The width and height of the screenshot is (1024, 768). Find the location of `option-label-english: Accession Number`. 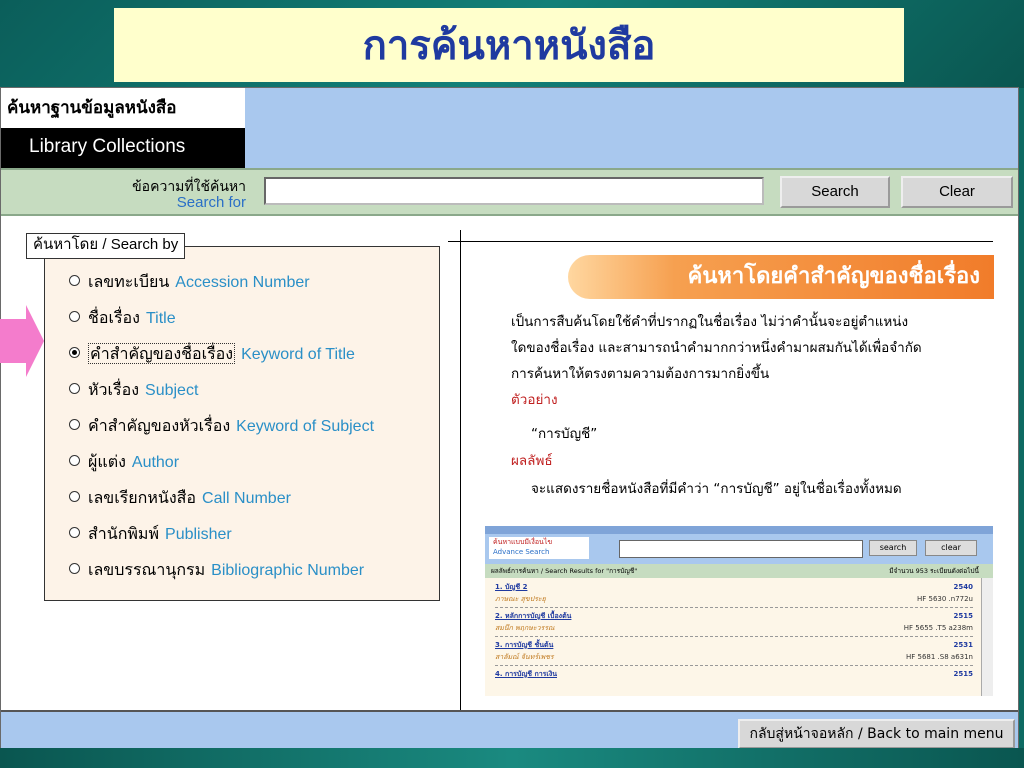

option-label-english: Accession Number is located at coordinates (242, 282).